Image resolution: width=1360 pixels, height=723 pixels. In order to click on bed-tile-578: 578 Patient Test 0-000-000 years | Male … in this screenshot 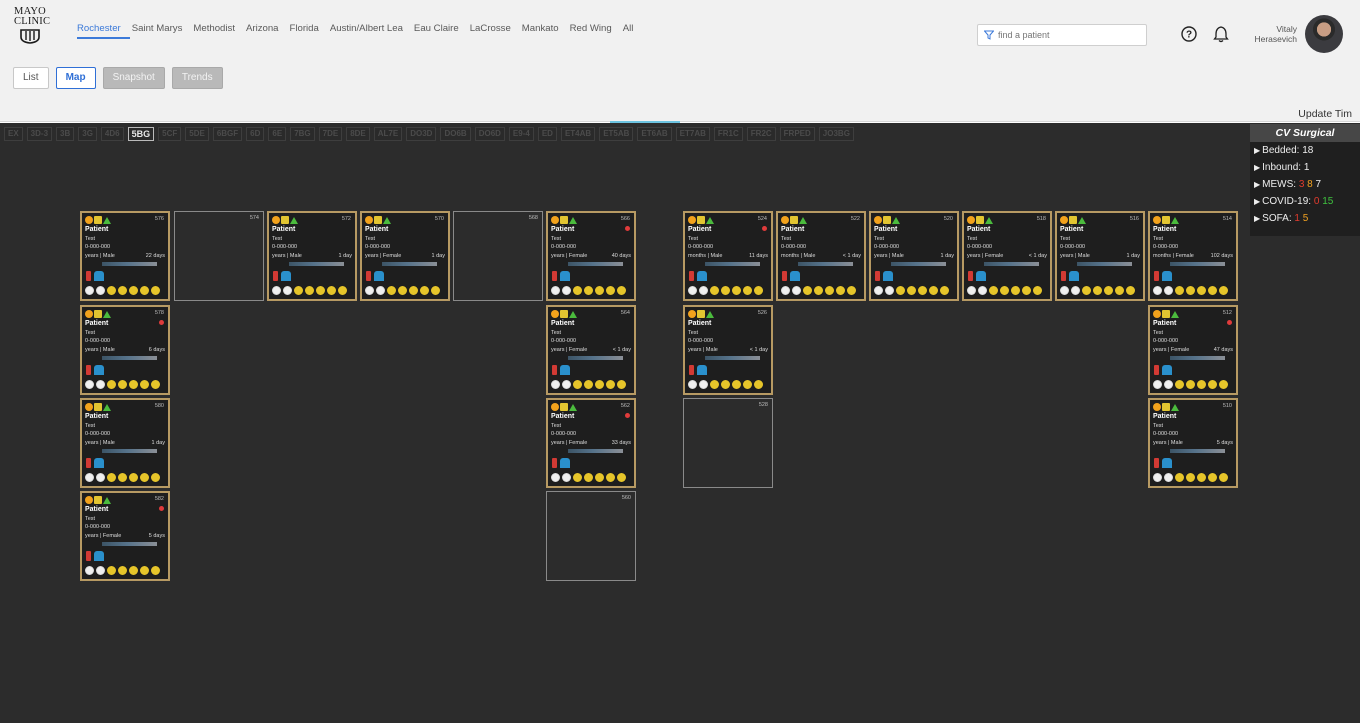, I will do `click(125, 350)`.